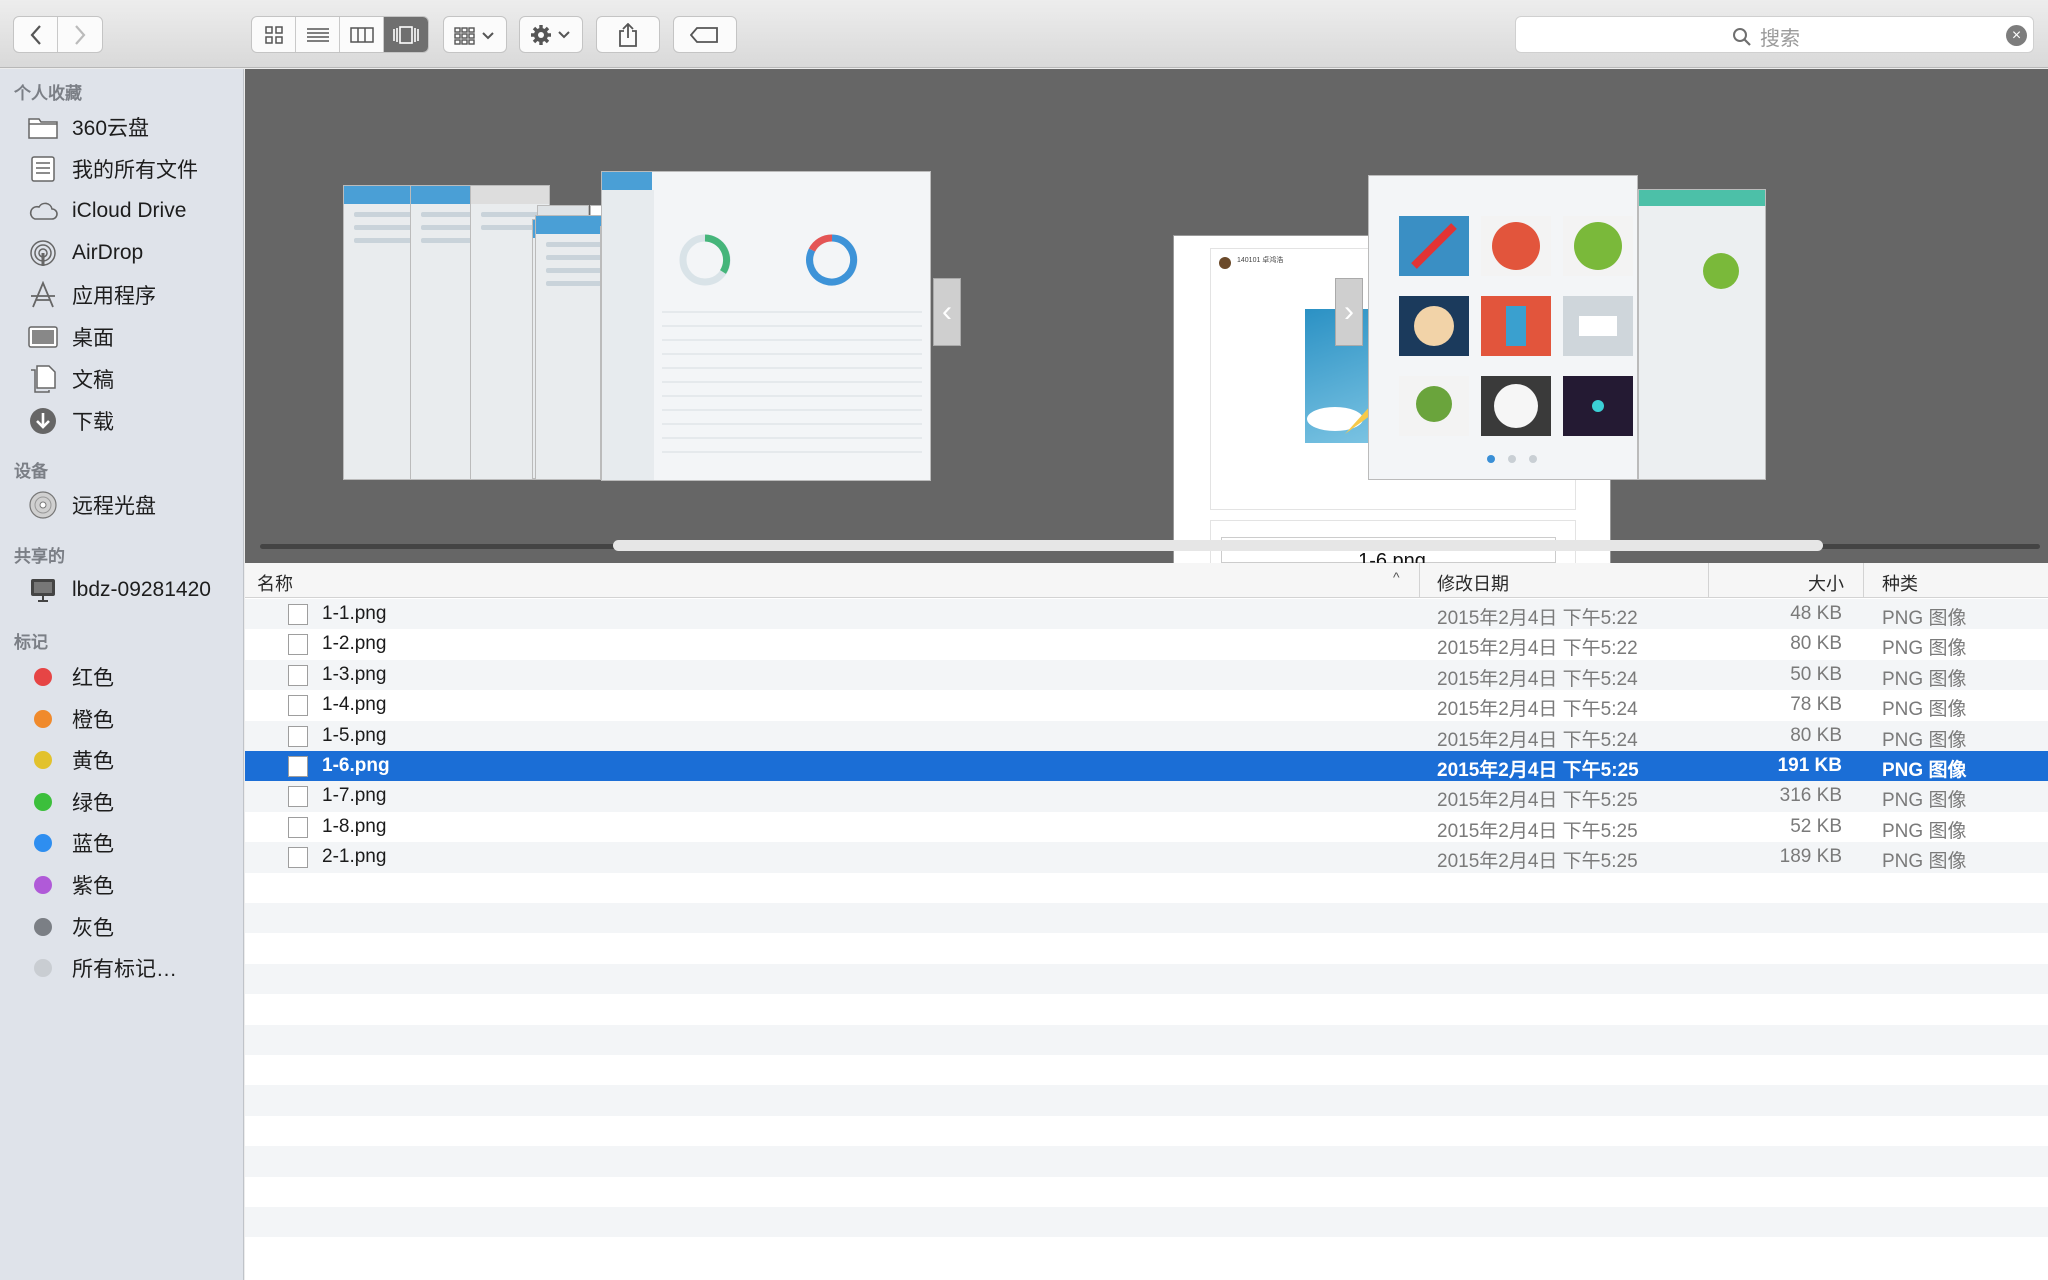 The image size is (2048, 1280). I want to click on sidebar-item-label: 应用程序, so click(114, 296).